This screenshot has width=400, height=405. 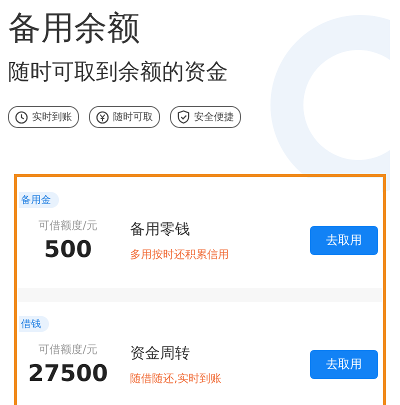 I want to click on feature-label: 安全便捷, so click(x=214, y=117).